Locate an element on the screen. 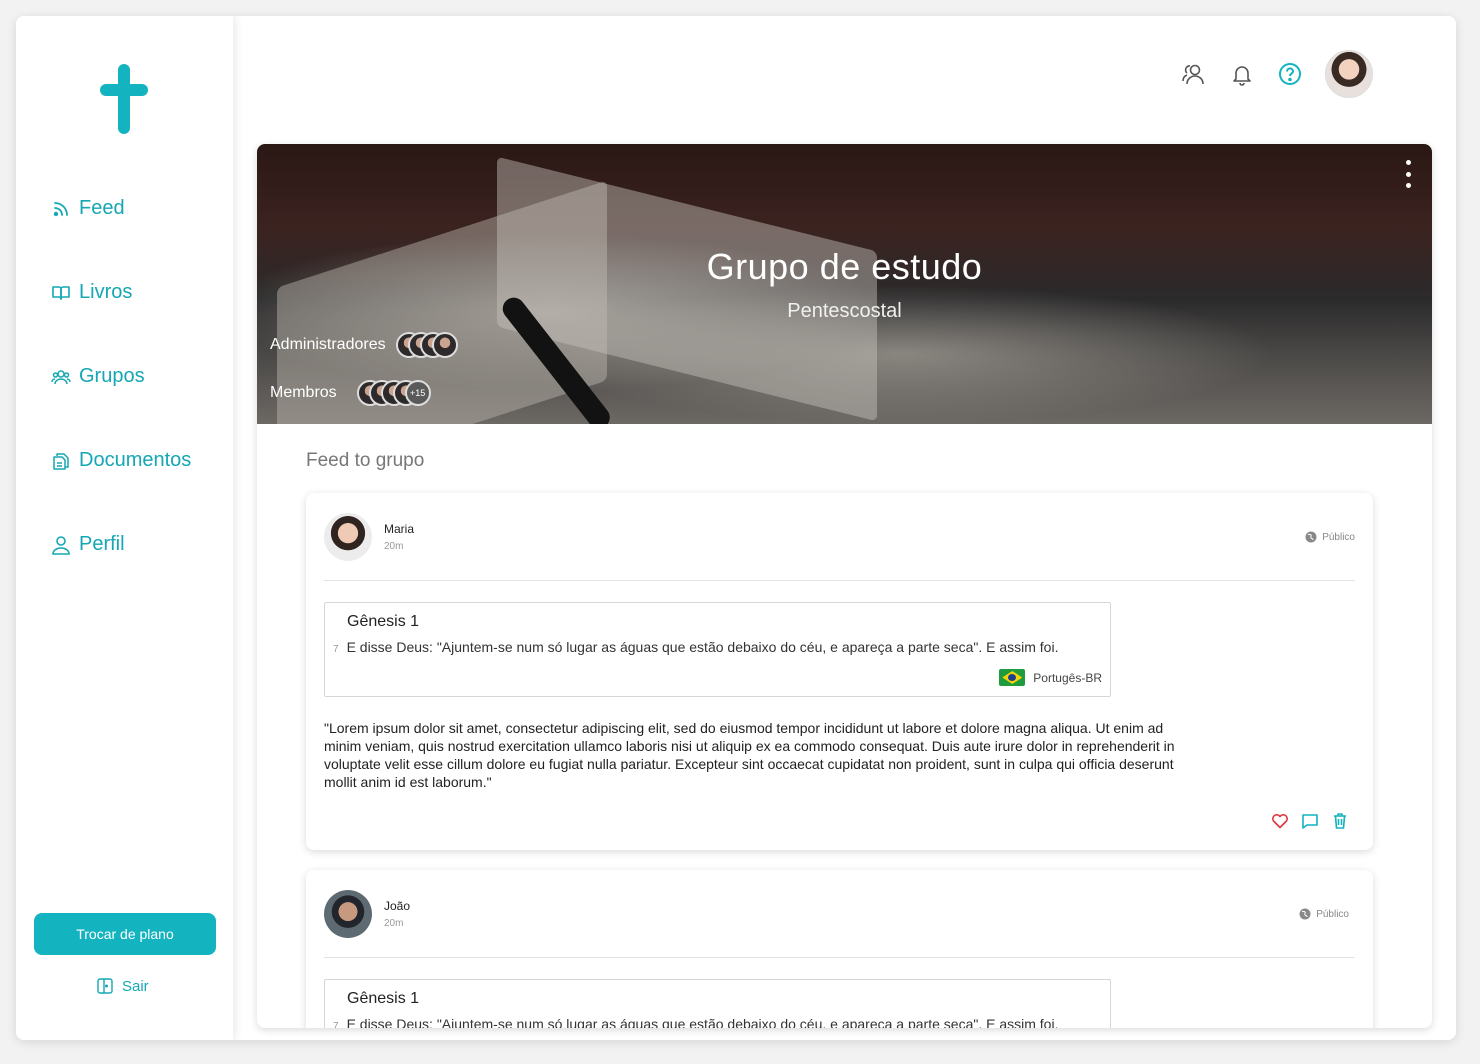 This screenshot has height=1064, width=1480. post-author: Maria is located at coordinates (399, 529).